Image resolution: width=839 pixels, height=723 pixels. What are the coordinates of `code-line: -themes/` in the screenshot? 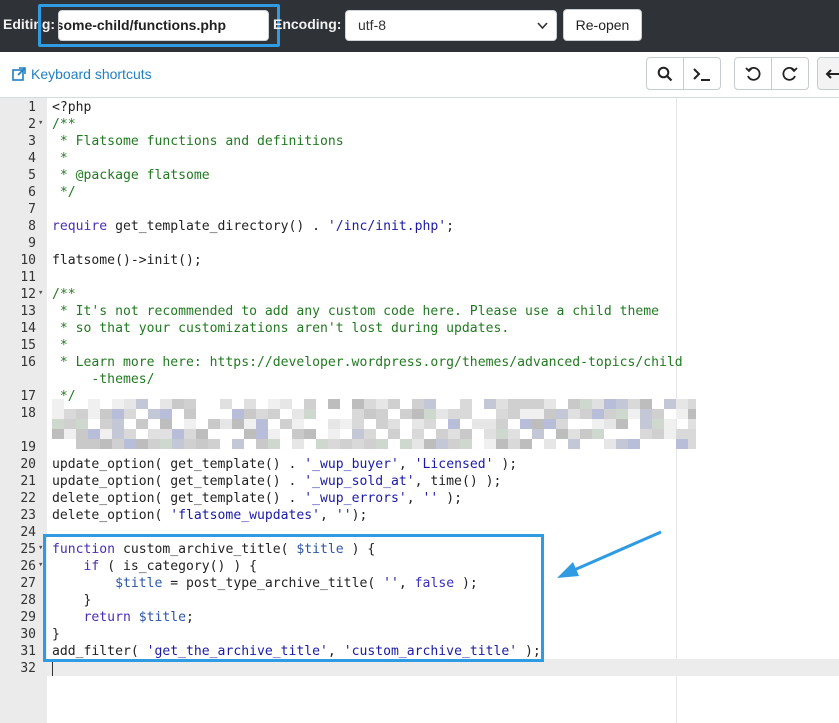 It's located at (419, 379).